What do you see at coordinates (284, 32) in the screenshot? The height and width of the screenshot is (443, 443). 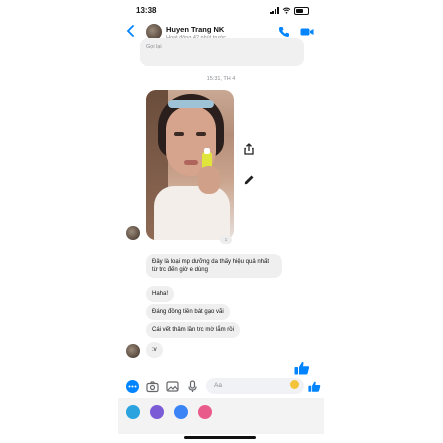 I see `phone-icon` at bounding box center [284, 32].